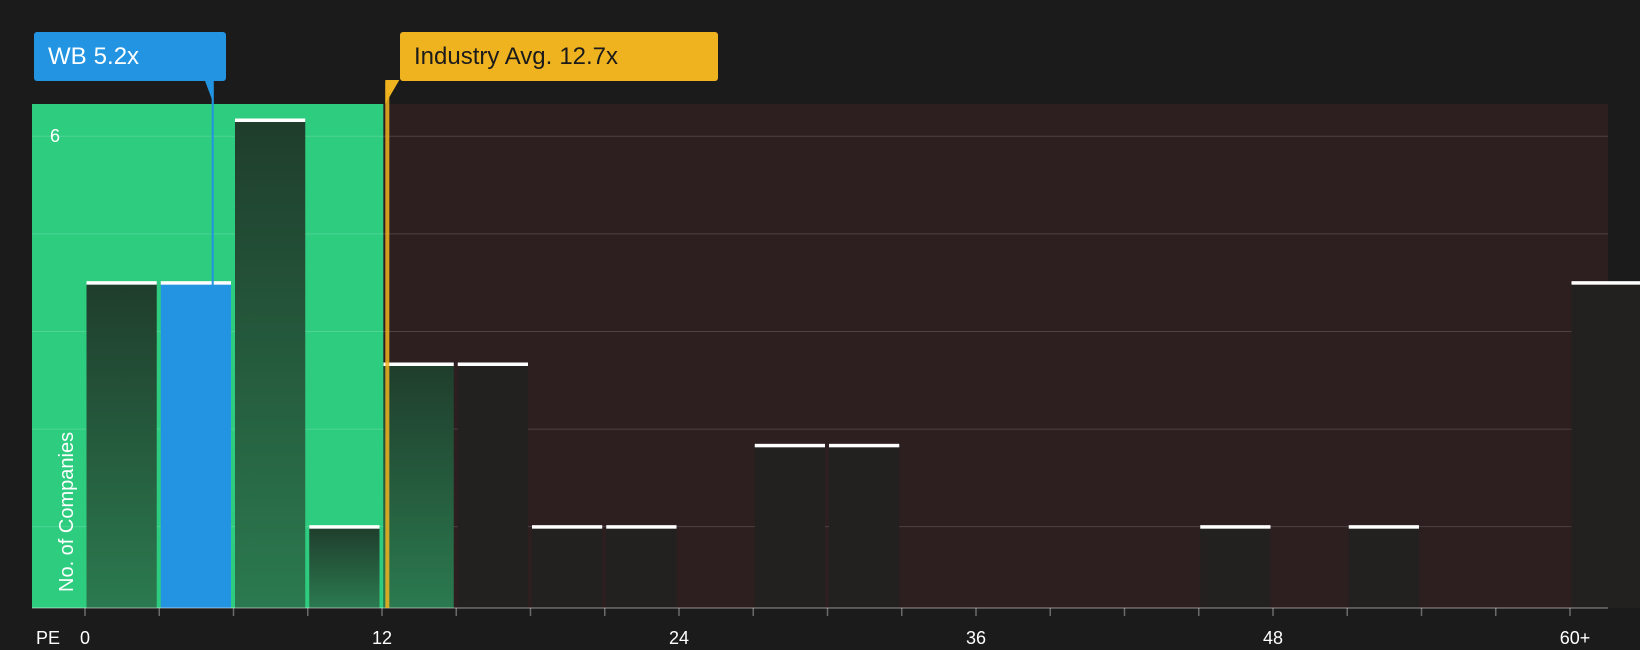 Image resolution: width=1640 pixels, height=650 pixels. I want to click on y-axis-max-label: 6, so click(55, 136).